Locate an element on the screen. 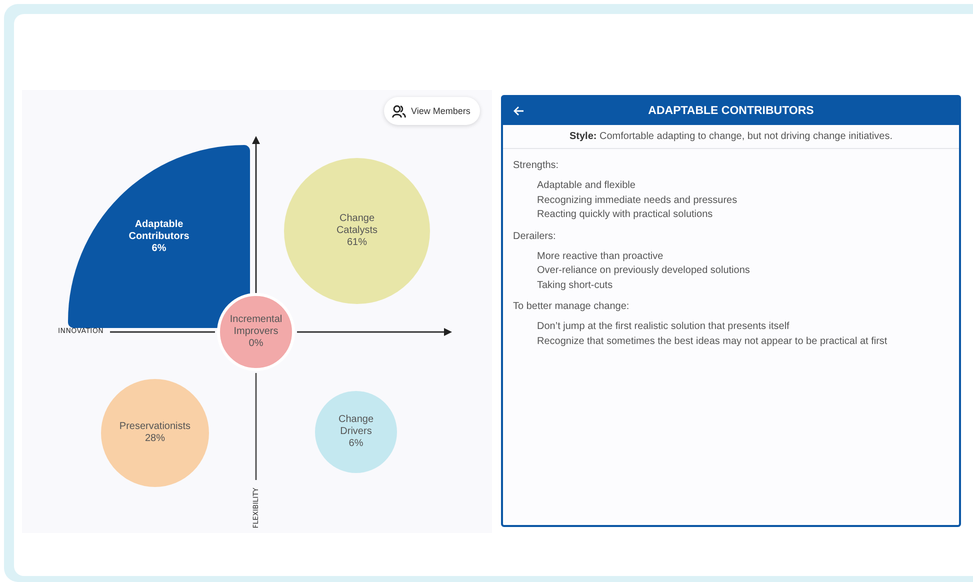 The image size is (973, 582). section-heading: Derailers: is located at coordinates (535, 236).